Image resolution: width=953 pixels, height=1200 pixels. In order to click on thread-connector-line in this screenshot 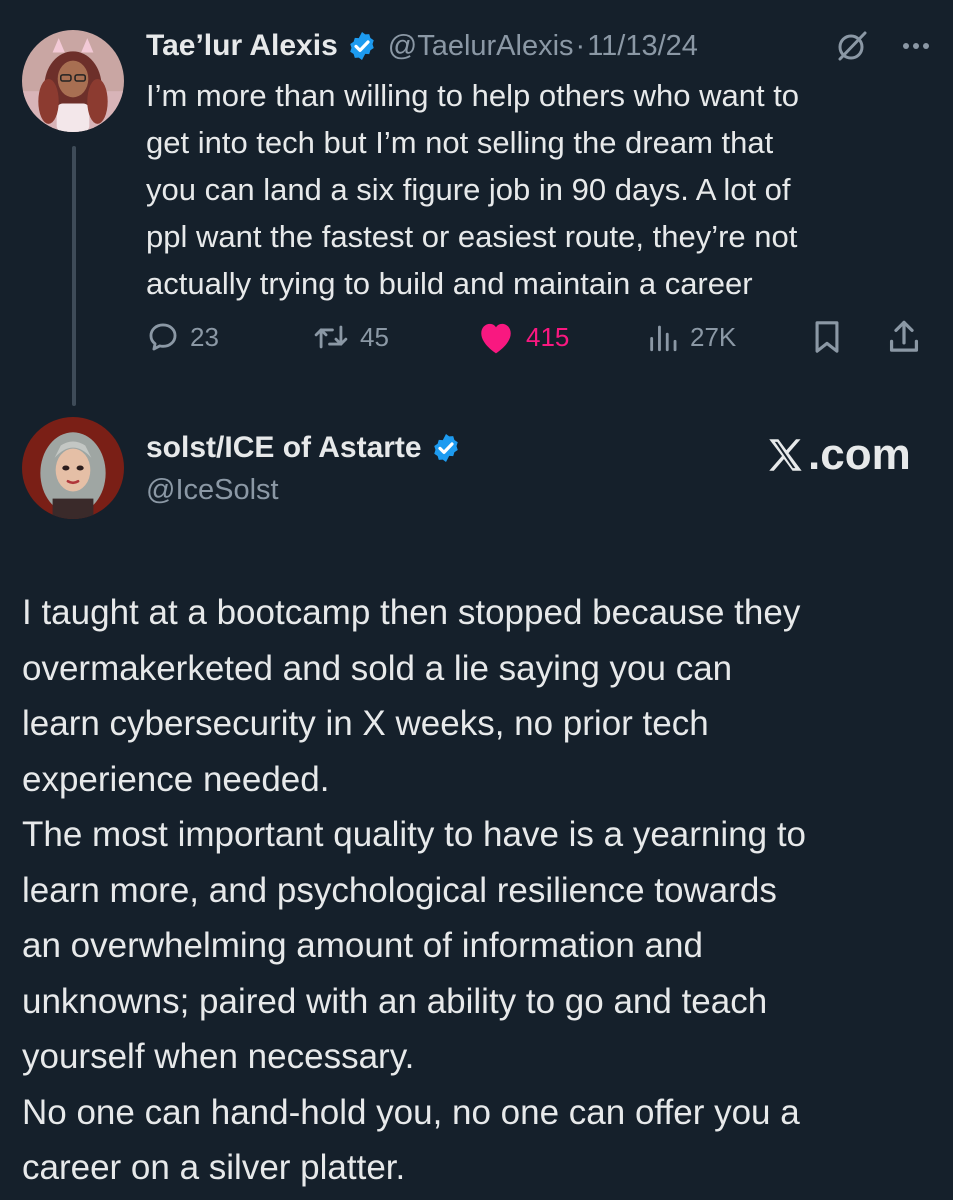, I will do `click(74, 276)`.